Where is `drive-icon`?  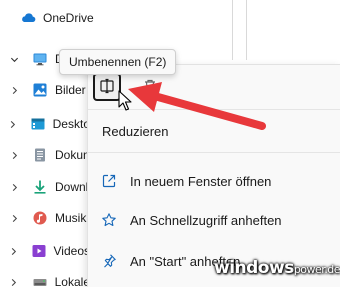 drive-icon is located at coordinates (40, 280).